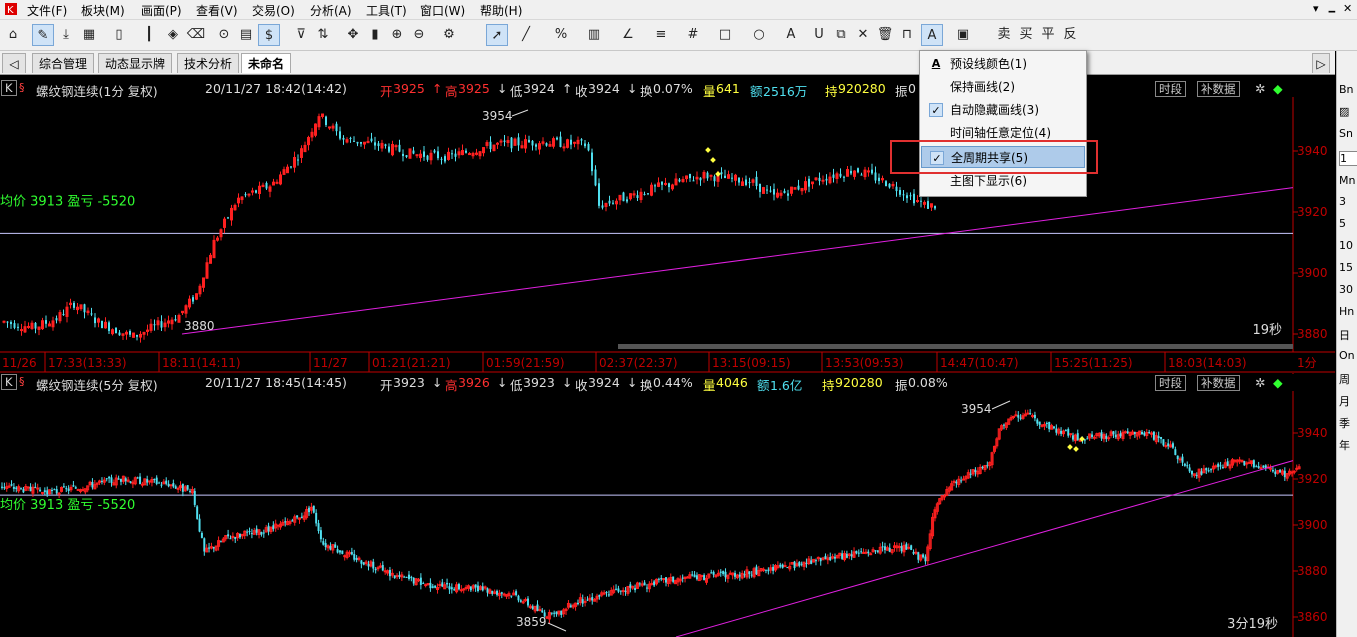 Image resolution: width=1357 pixels, height=637 pixels. Describe the element at coordinates (1260, 88) in the screenshot. I see `chart1-settings-icon: ✲` at that location.